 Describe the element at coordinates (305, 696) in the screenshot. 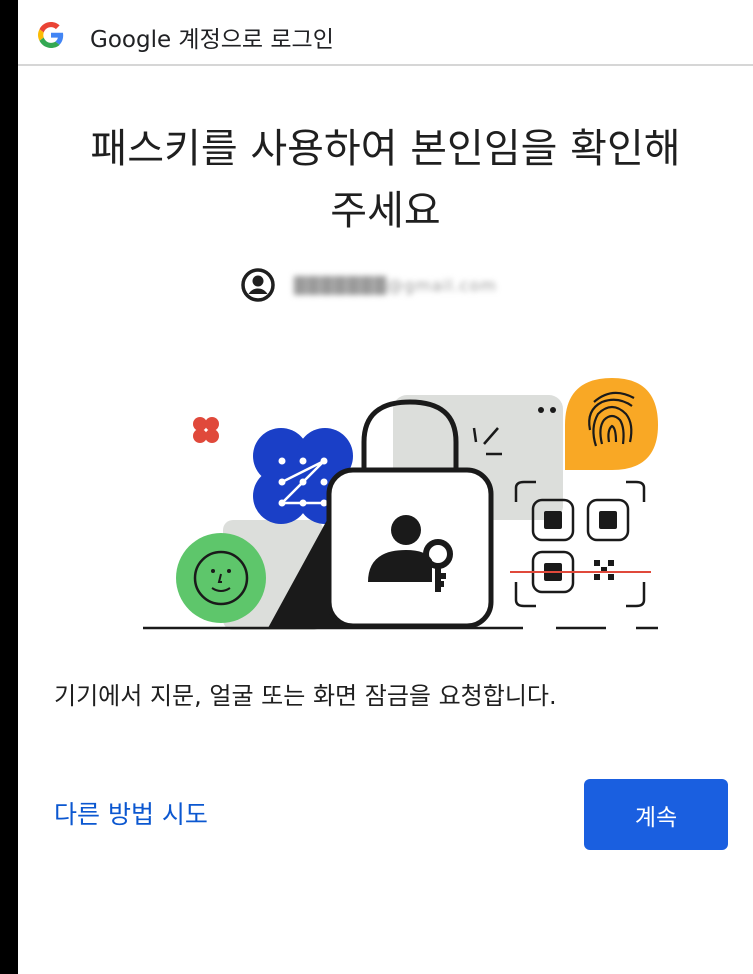

I see `description-text: 기기에서 지문, 얼굴 또는 화면 잠금을 요청합니다.` at that location.